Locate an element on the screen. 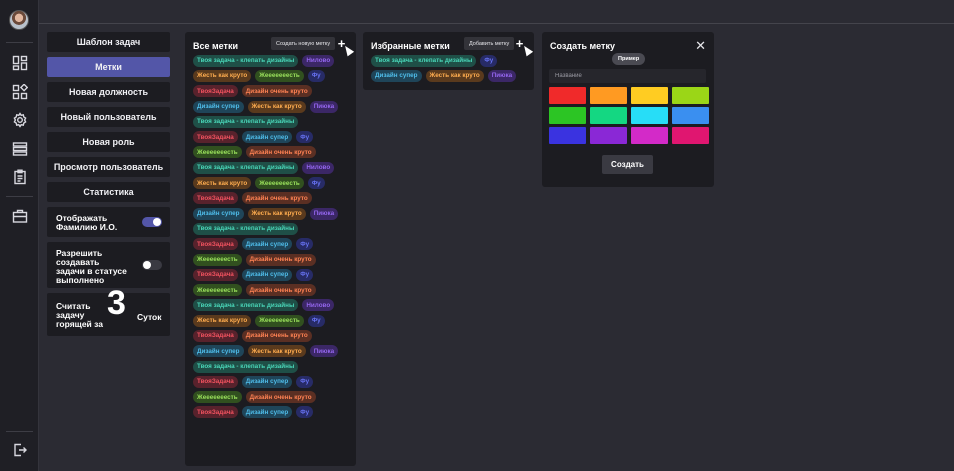  widgets-icon is located at coordinates (20, 91).